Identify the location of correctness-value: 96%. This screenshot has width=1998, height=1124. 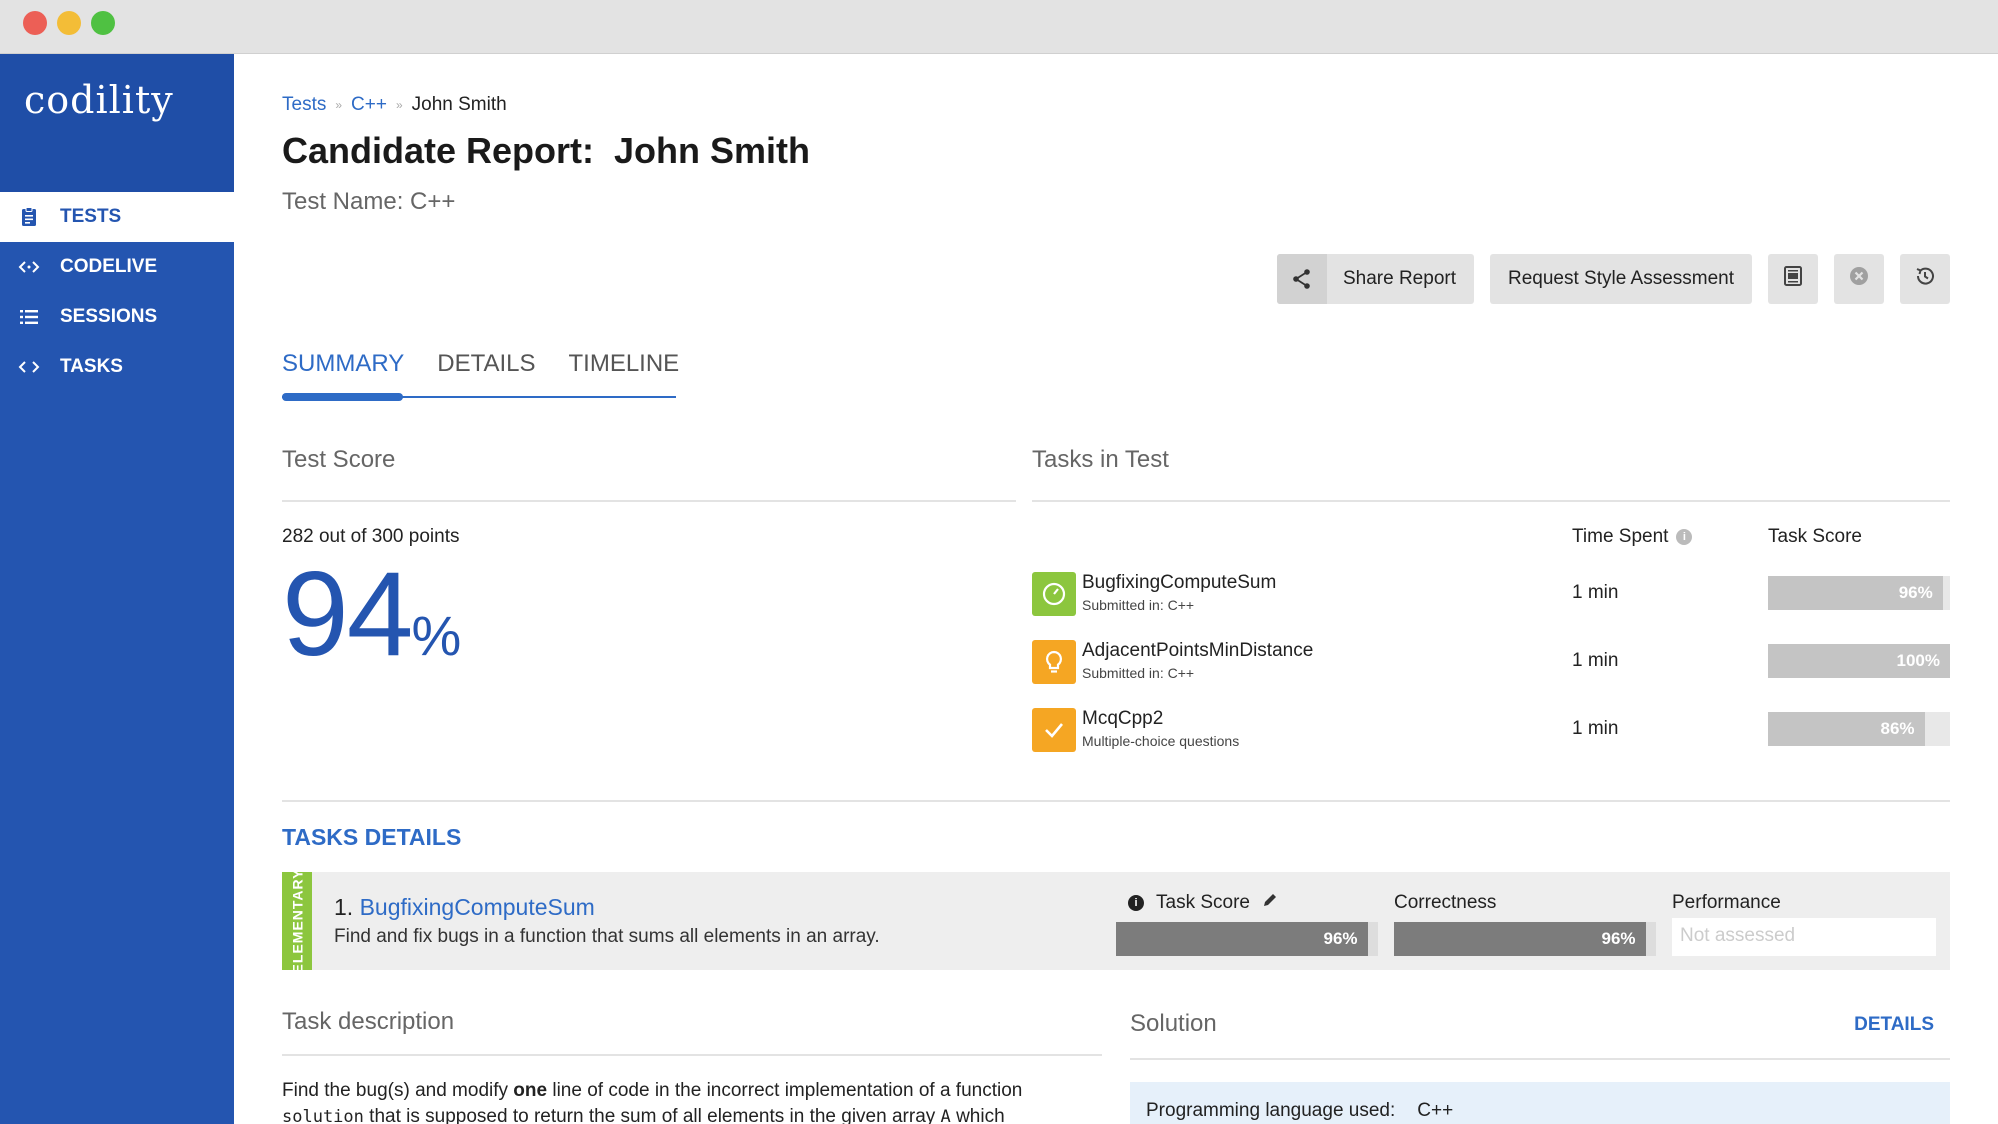
(1618, 938).